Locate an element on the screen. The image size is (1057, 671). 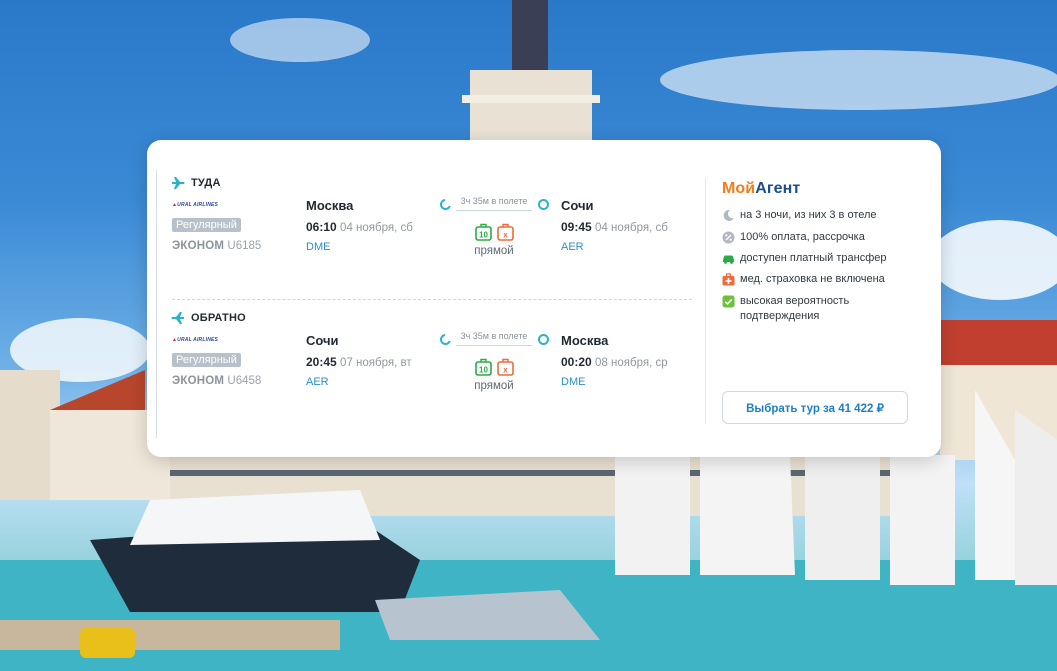
feature-transfer: доступен платный трансфер is located at coordinates (804, 258).